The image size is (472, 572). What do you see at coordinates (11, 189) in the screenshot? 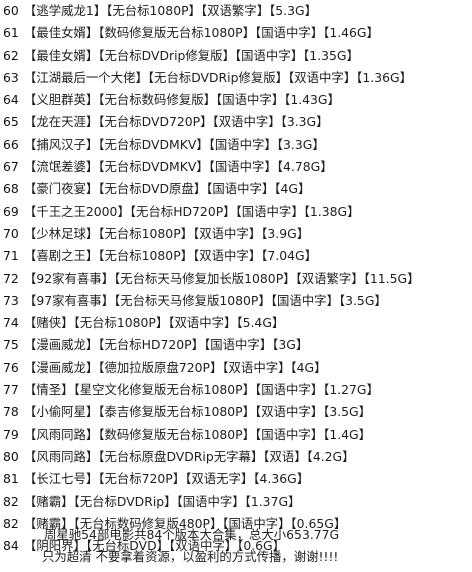
I see `item-number: 68` at bounding box center [11, 189].